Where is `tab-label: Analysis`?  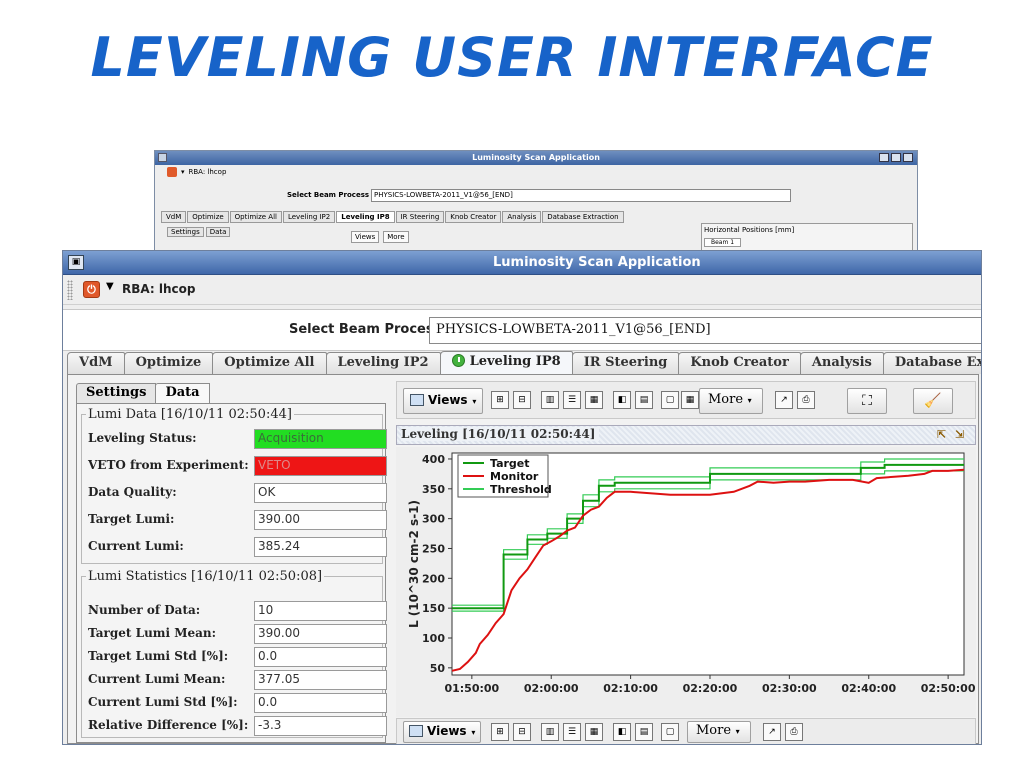
tab-label: Analysis is located at coordinates (841, 362).